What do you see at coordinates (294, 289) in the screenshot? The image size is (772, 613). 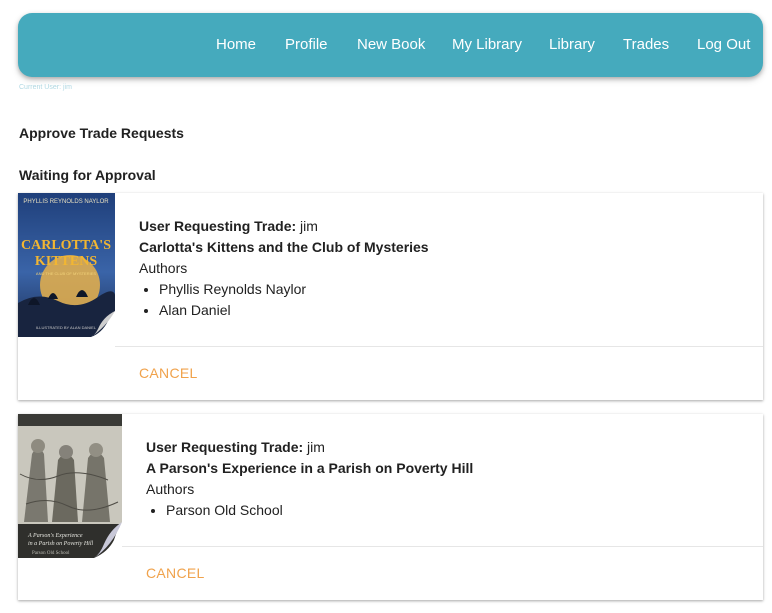 I see `author-item: Phyllis Reynolds Naylor` at bounding box center [294, 289].